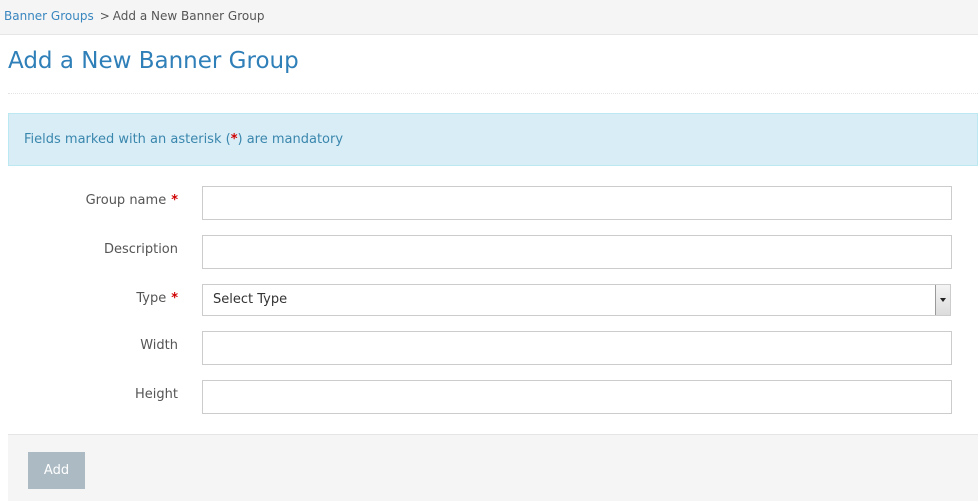 The height and width of the screenshot is (501, 978). Describe the element at coordinates (493, 467) in the screenshot. I see `form-actions: Add` at that location.